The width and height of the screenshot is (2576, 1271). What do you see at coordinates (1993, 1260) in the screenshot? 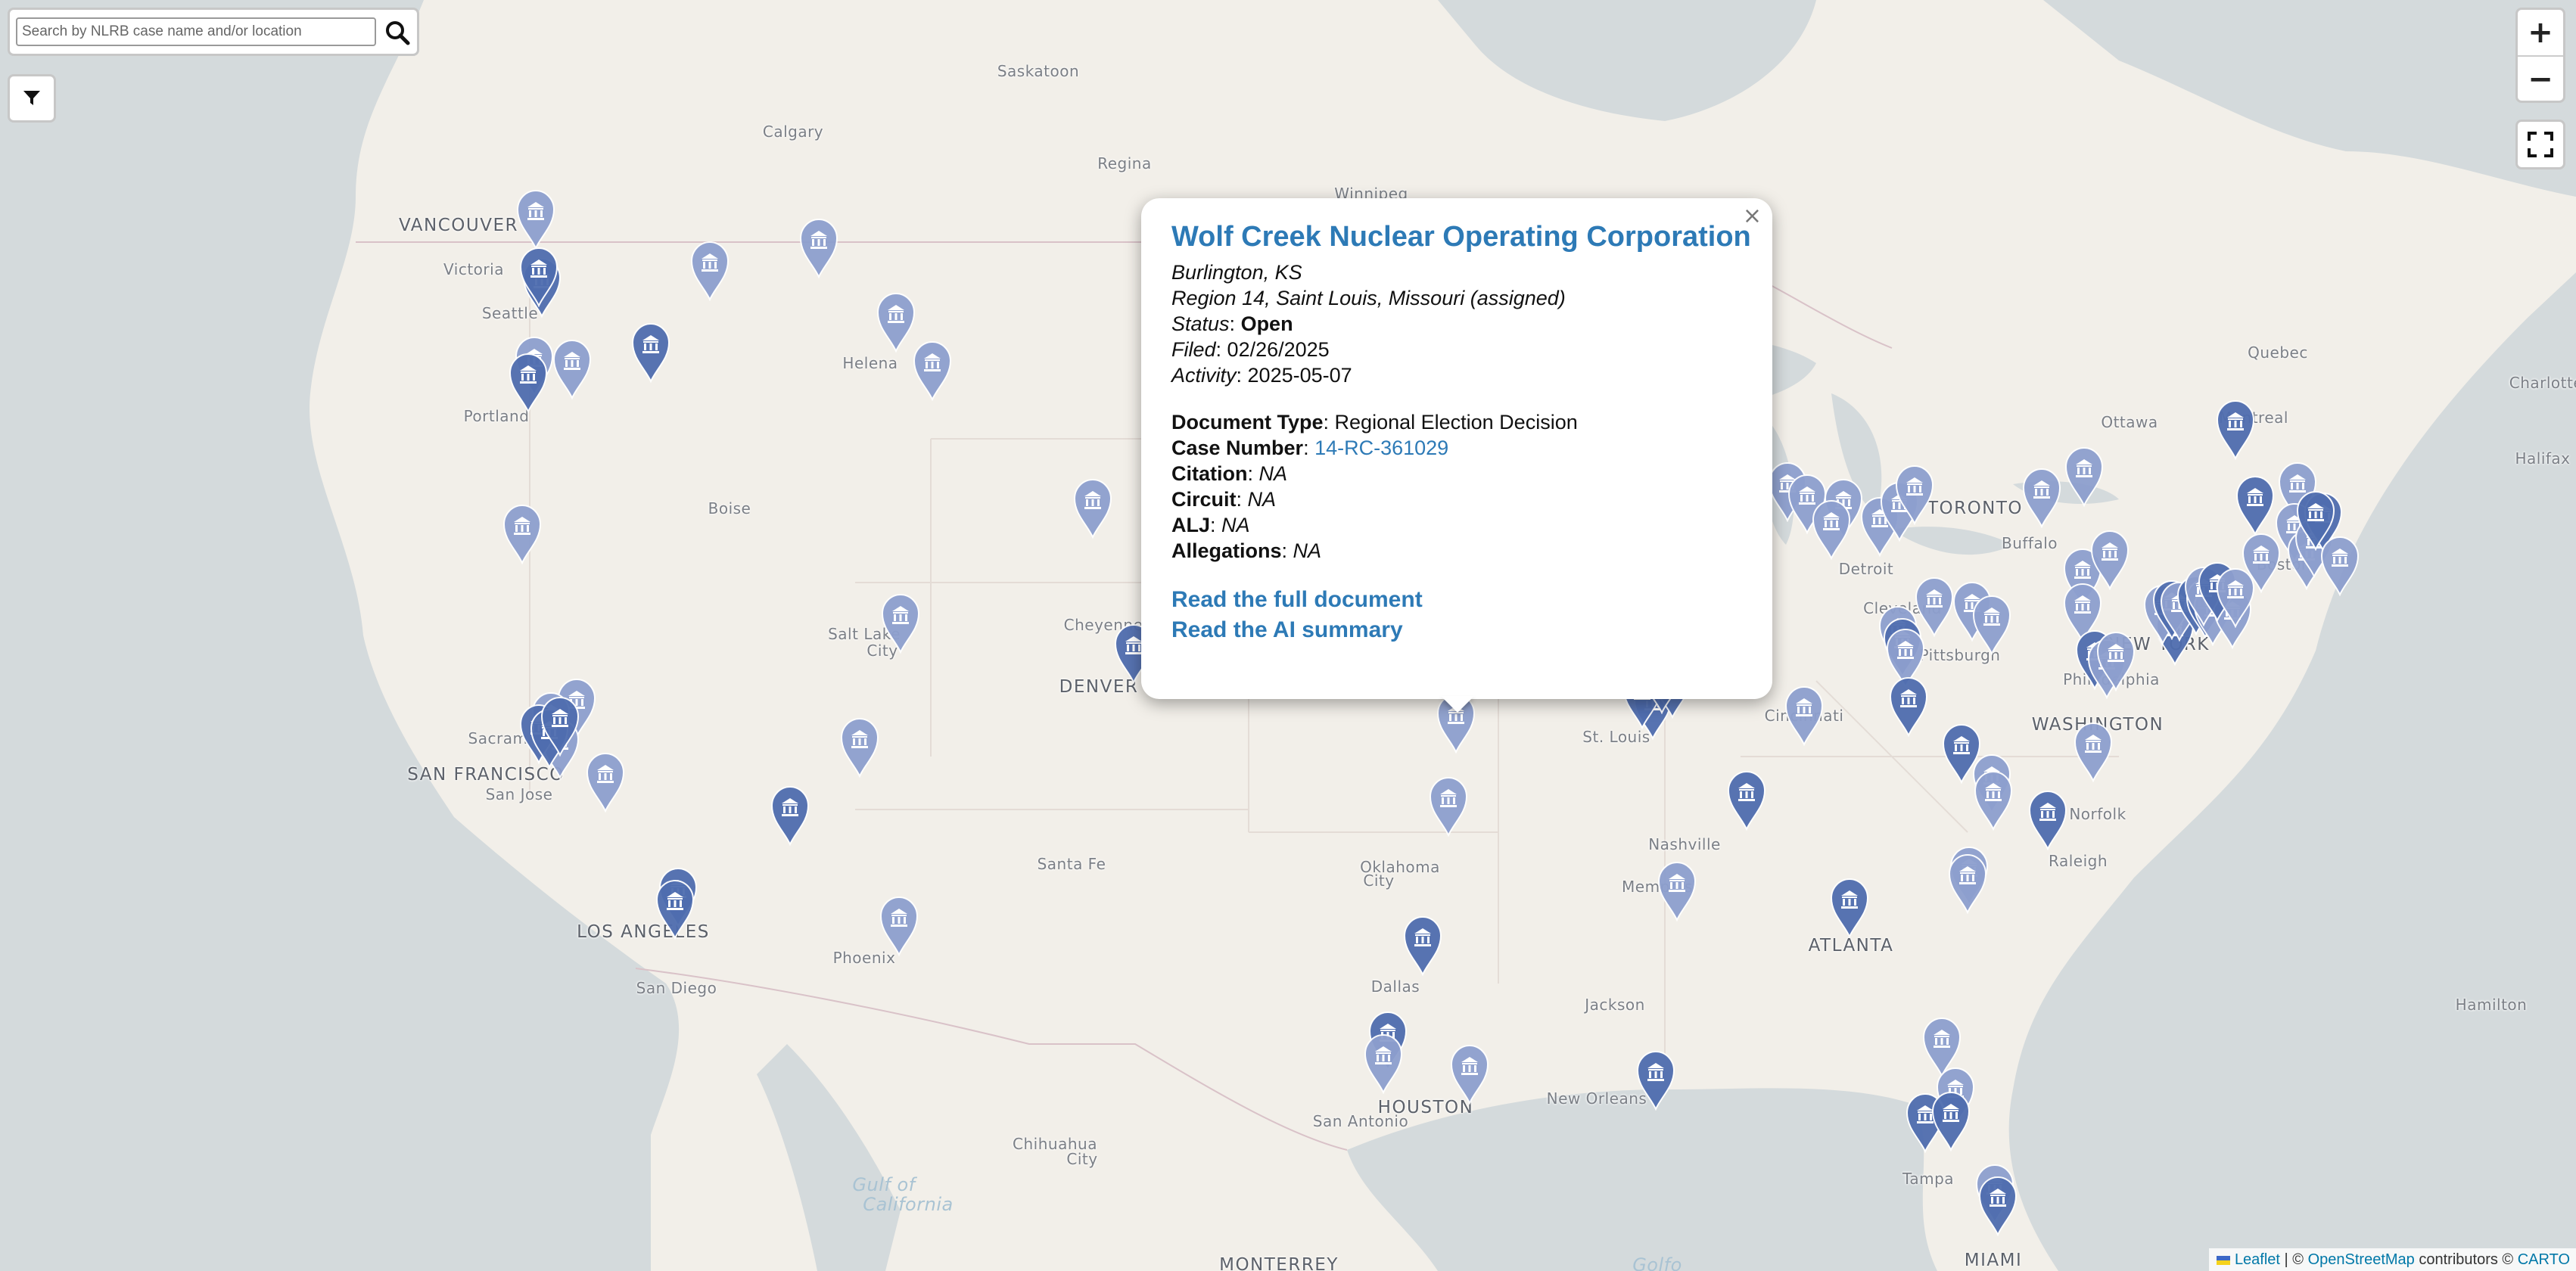
I see `city-label: MIAMI` at bounding box center [1993, 1260].